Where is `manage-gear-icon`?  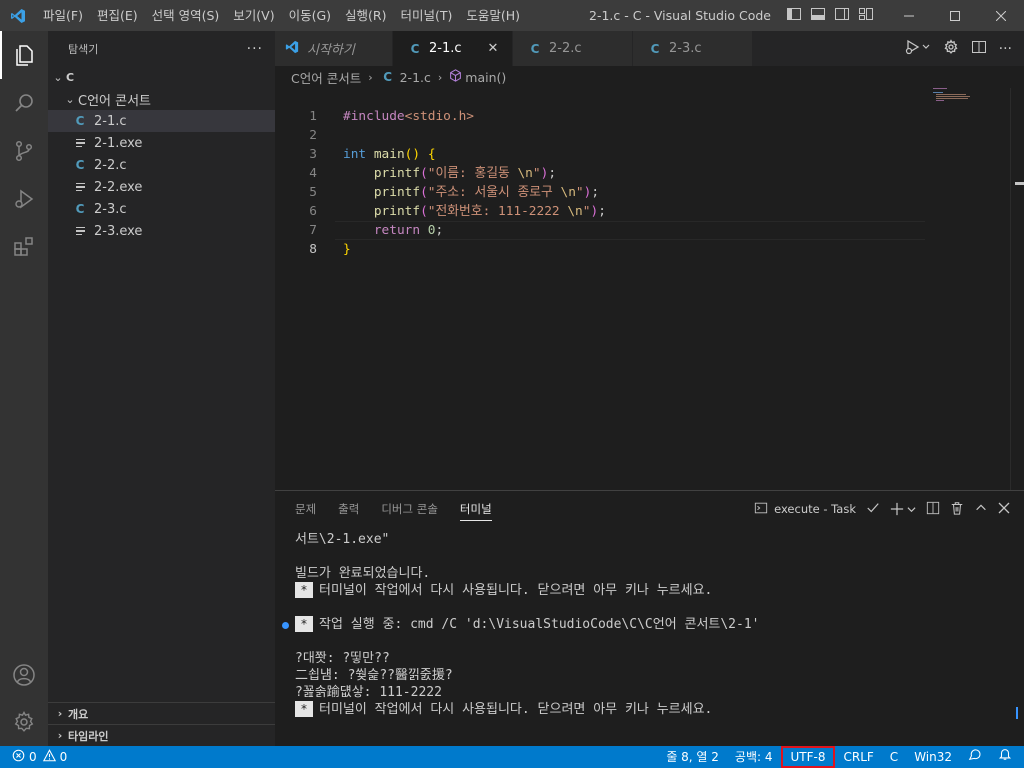
manage-gear-icon is located at coordinates (24, 722).